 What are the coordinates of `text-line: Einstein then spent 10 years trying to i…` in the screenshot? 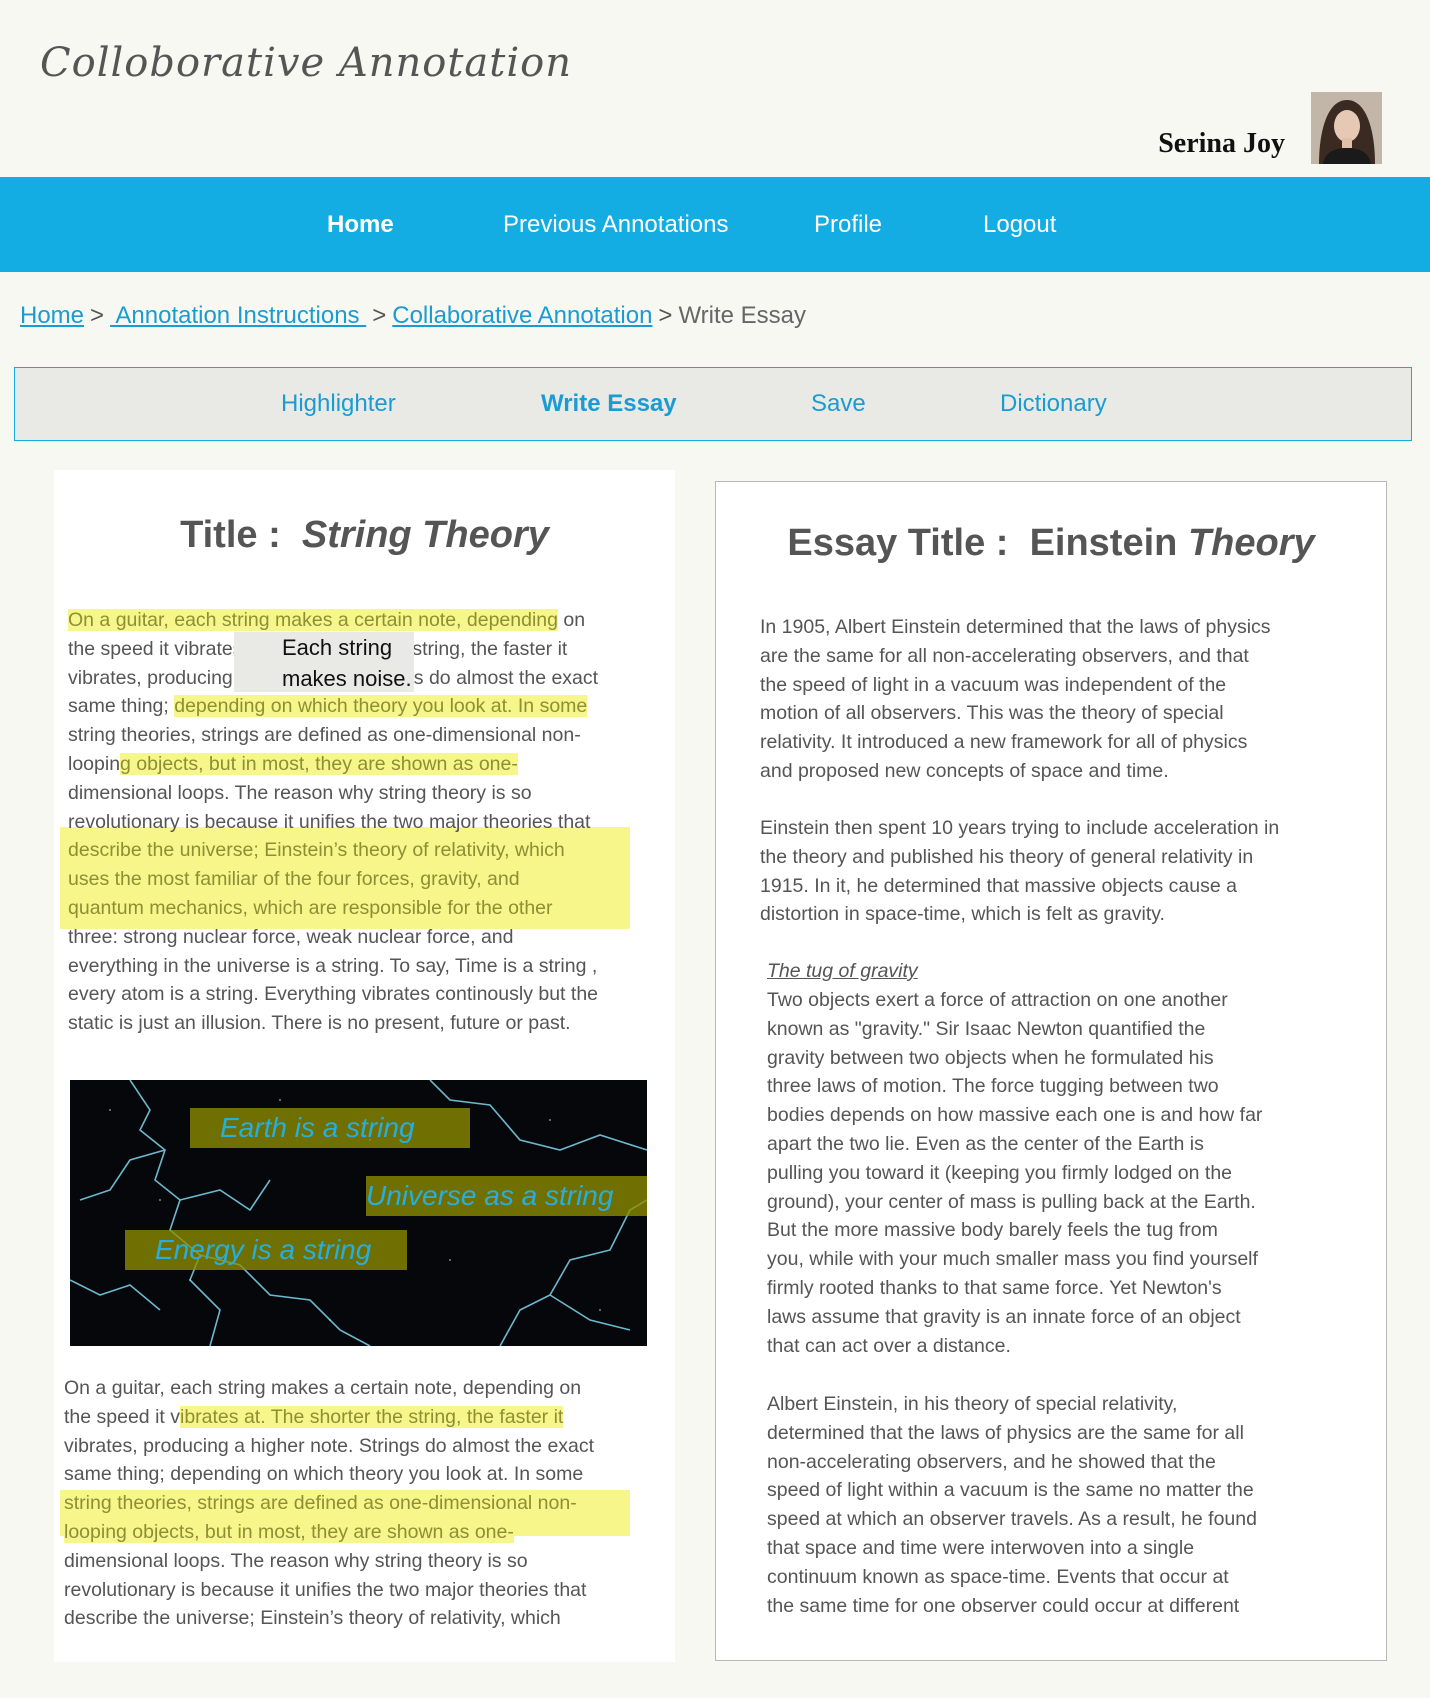 It's located at (1020, 828).